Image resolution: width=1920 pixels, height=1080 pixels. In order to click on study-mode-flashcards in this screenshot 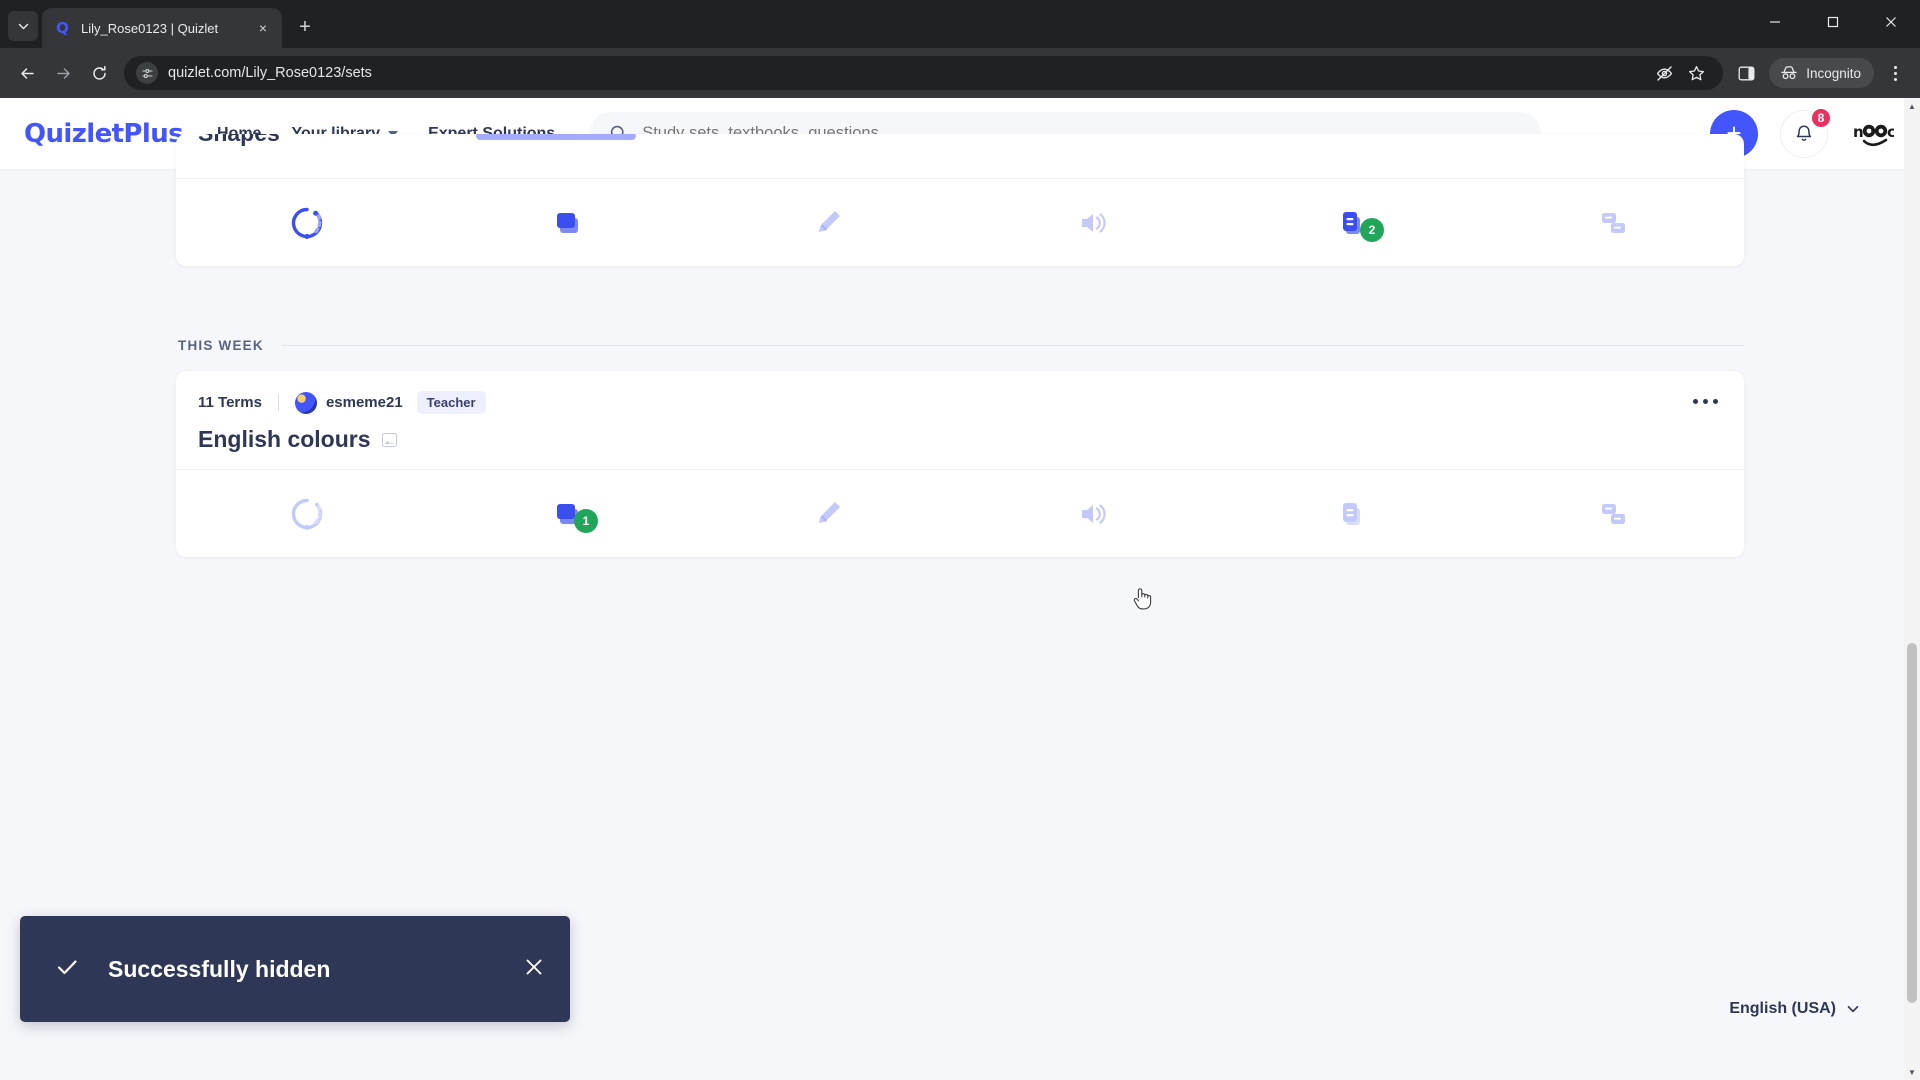, I will do `click(567, 223)`.